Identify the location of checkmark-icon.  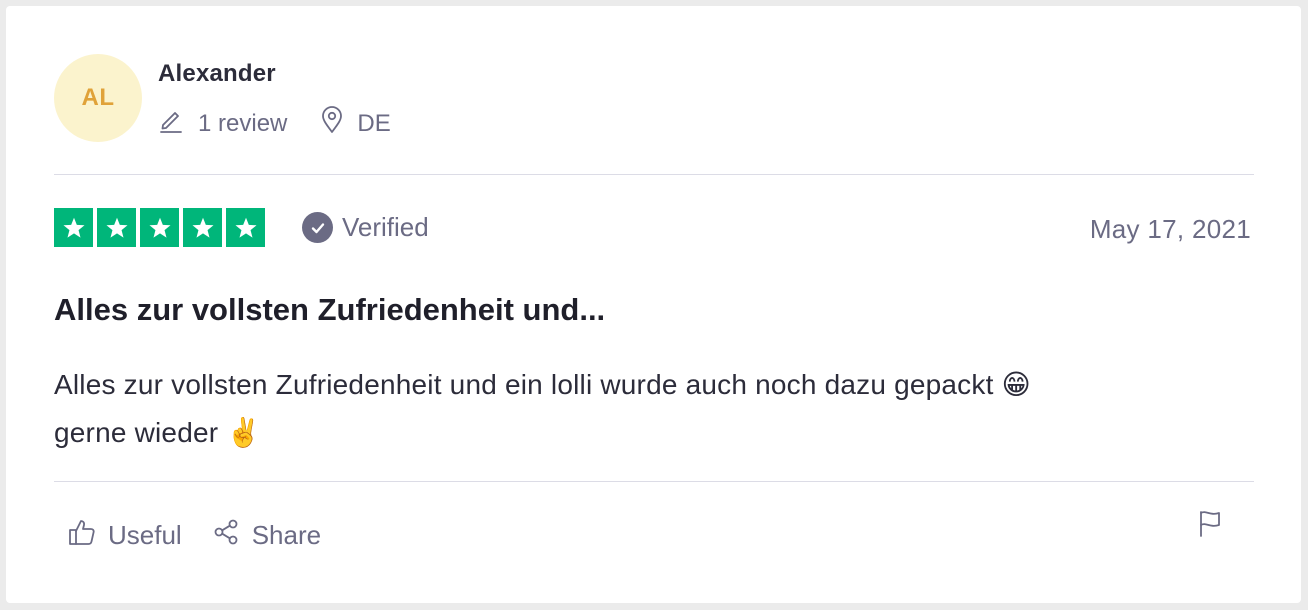
(317, 227).